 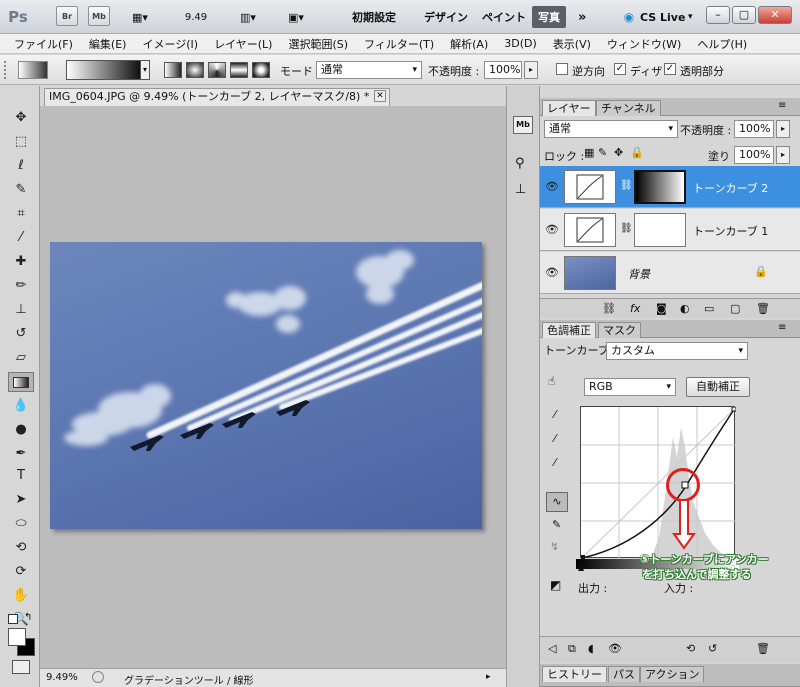 I want to click on history-brush-tool-icon: ↺, so click(x=21, y=334).